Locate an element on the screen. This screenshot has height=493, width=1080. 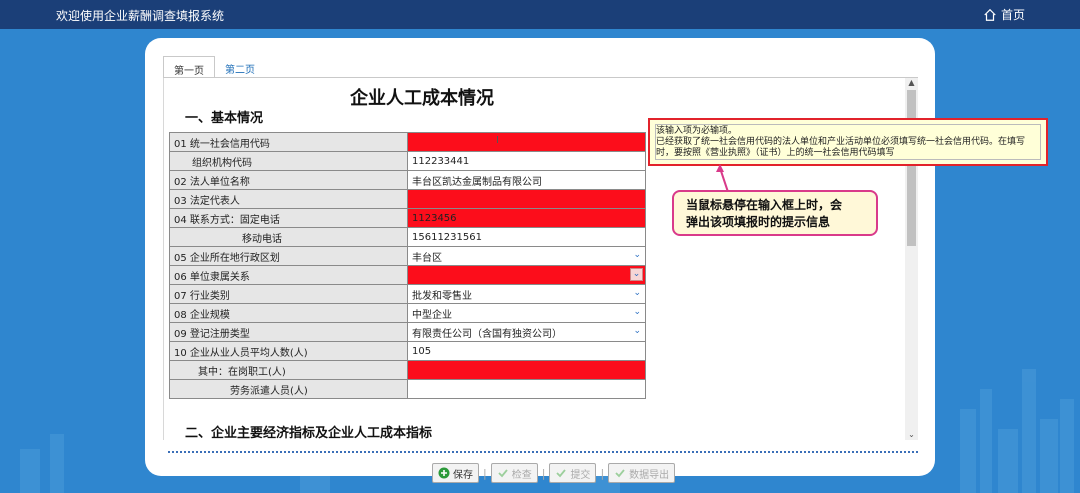
table-row: 07 行业类别 批发和零售业 ⌄ is located at coordinates (407, 294).